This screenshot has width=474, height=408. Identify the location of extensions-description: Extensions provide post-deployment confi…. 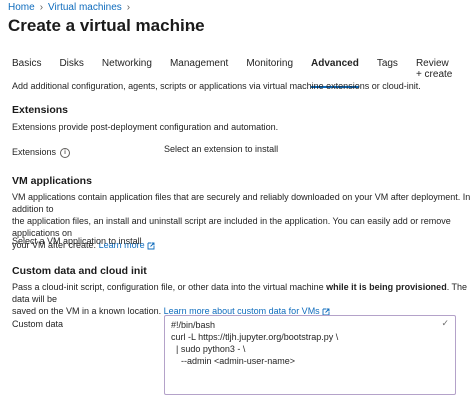
(145, 127).